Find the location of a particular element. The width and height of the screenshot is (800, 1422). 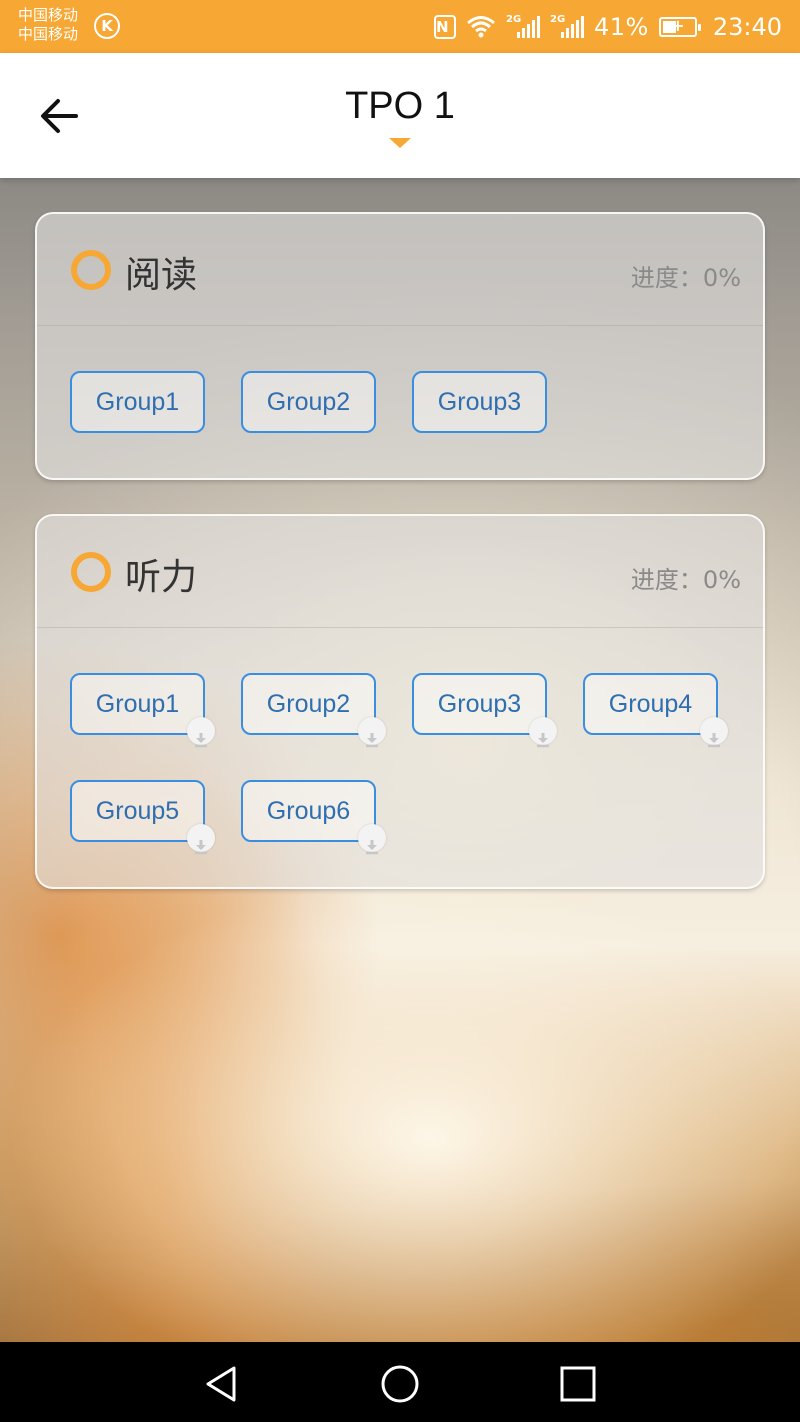

carrier-2: 中国移动 is located at coordinates (48, 34).